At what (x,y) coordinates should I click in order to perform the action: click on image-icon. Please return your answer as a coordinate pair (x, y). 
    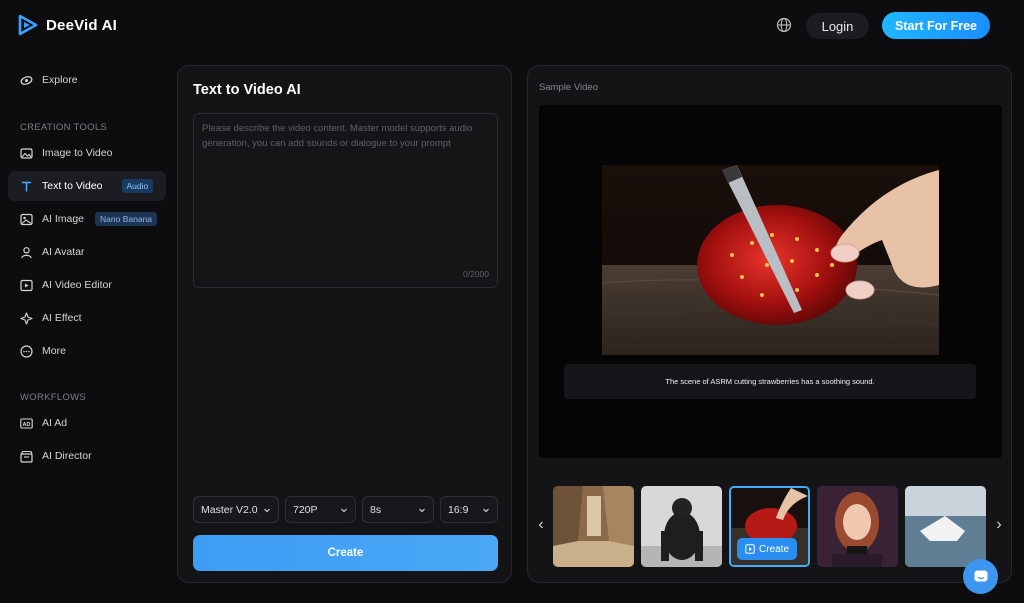
    Looking at the image, I should click on (26, 153).